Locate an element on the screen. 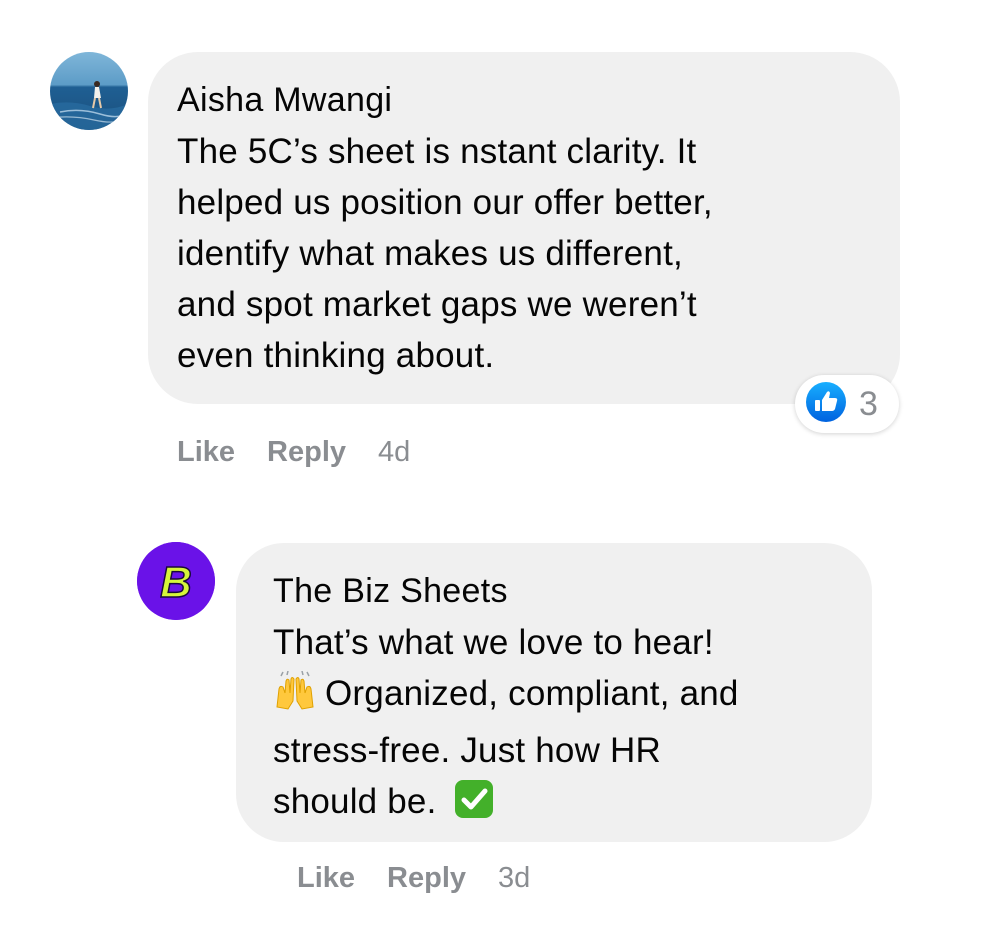 The width and height of the screenshot is (989, 952). comment-text-line: helped us position our offer better, is located at coordinates (445, 202).